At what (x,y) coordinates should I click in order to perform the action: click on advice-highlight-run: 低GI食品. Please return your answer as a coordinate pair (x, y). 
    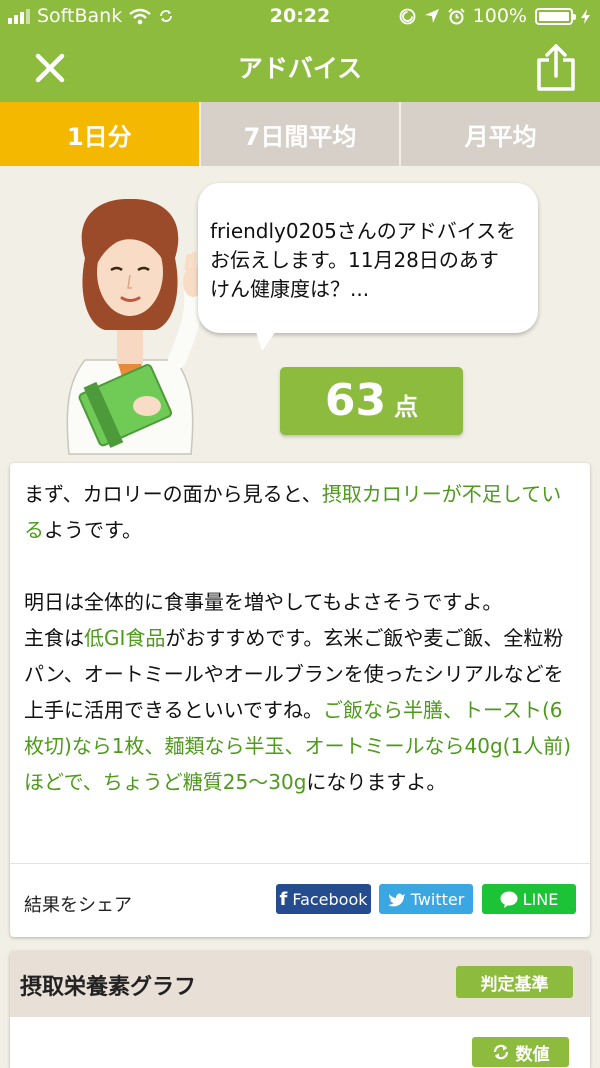
    Looking at the image, I should click on (125, 638).